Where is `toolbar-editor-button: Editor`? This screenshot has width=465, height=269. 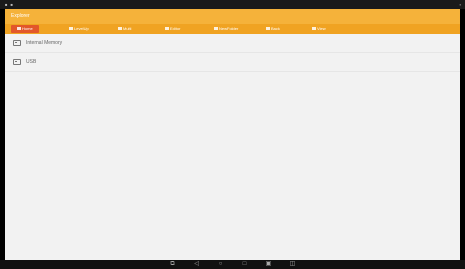 toolbar-editor-button: Editor is located at coordinates (172, 29).